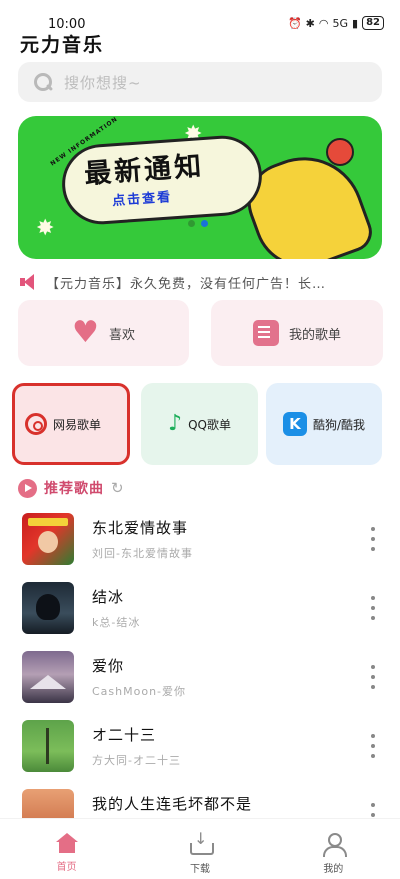  I want to click on netease-label: 网易歌单, so click(77, 424).